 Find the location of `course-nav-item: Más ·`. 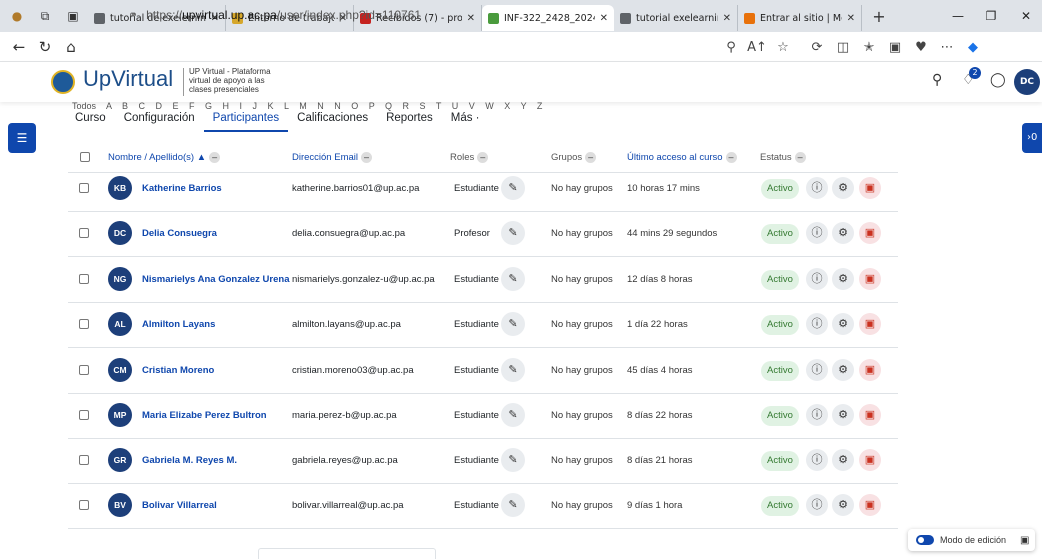

course-nav-item: Más · is located at coordinates (465, 120).